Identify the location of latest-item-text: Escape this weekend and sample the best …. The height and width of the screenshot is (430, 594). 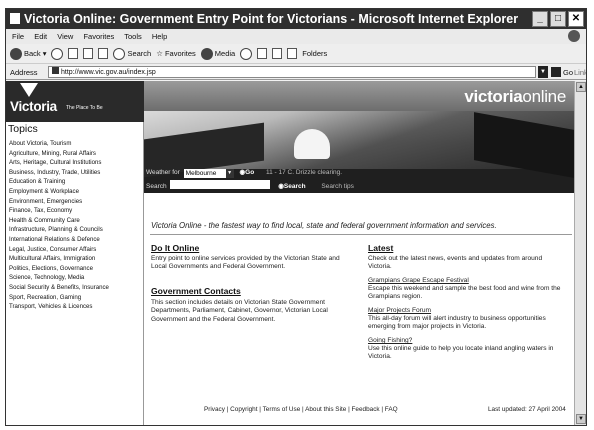
(464, 293).